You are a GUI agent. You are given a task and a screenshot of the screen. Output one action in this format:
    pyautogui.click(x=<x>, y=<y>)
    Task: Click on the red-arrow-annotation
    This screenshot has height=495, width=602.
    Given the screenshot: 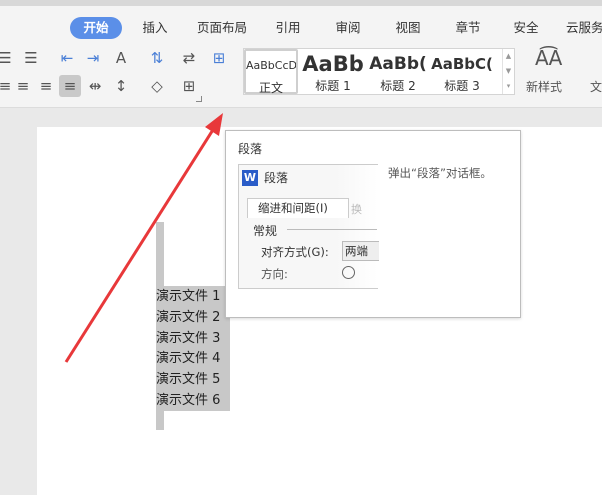 What is the action you would take?
    pyautogui.click(x=143, y=238)
    